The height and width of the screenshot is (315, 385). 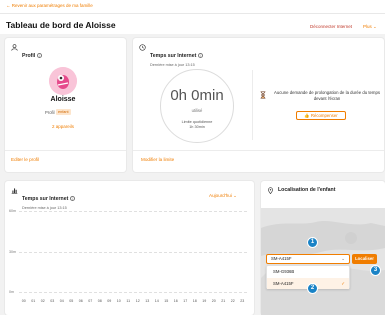 What do you see at coordinates (109, 301) in the screenshot?
I see `x-tick-label: 09` at bounding box center [109, 301].